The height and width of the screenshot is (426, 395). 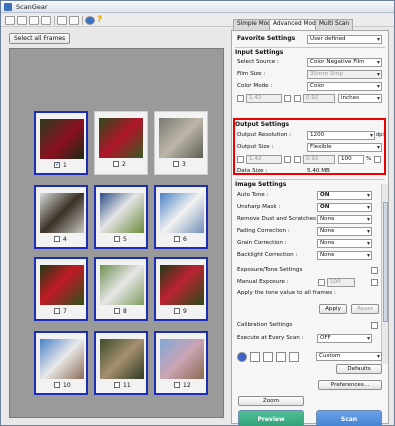 What do you see at coordinates (264, 159) in the screenshot?
I see `output-width-field: 1.42` at bounding box center [264, 159].